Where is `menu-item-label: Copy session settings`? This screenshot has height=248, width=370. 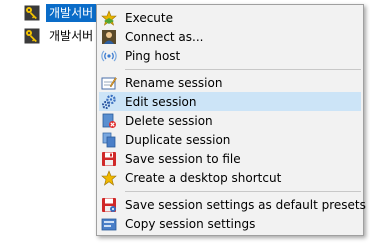
menu-item-label: Copy session settings is located at coordinates (190, 223).